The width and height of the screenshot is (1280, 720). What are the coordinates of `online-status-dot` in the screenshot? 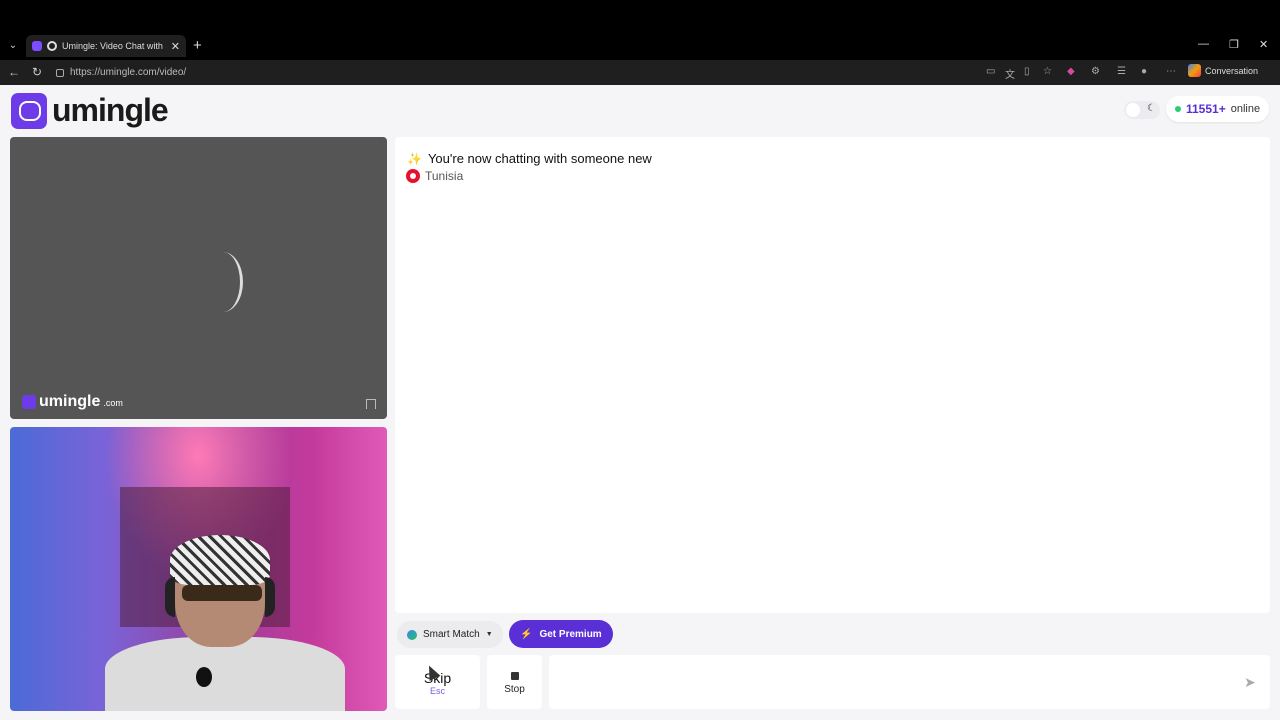 It's located at (1178, 109).